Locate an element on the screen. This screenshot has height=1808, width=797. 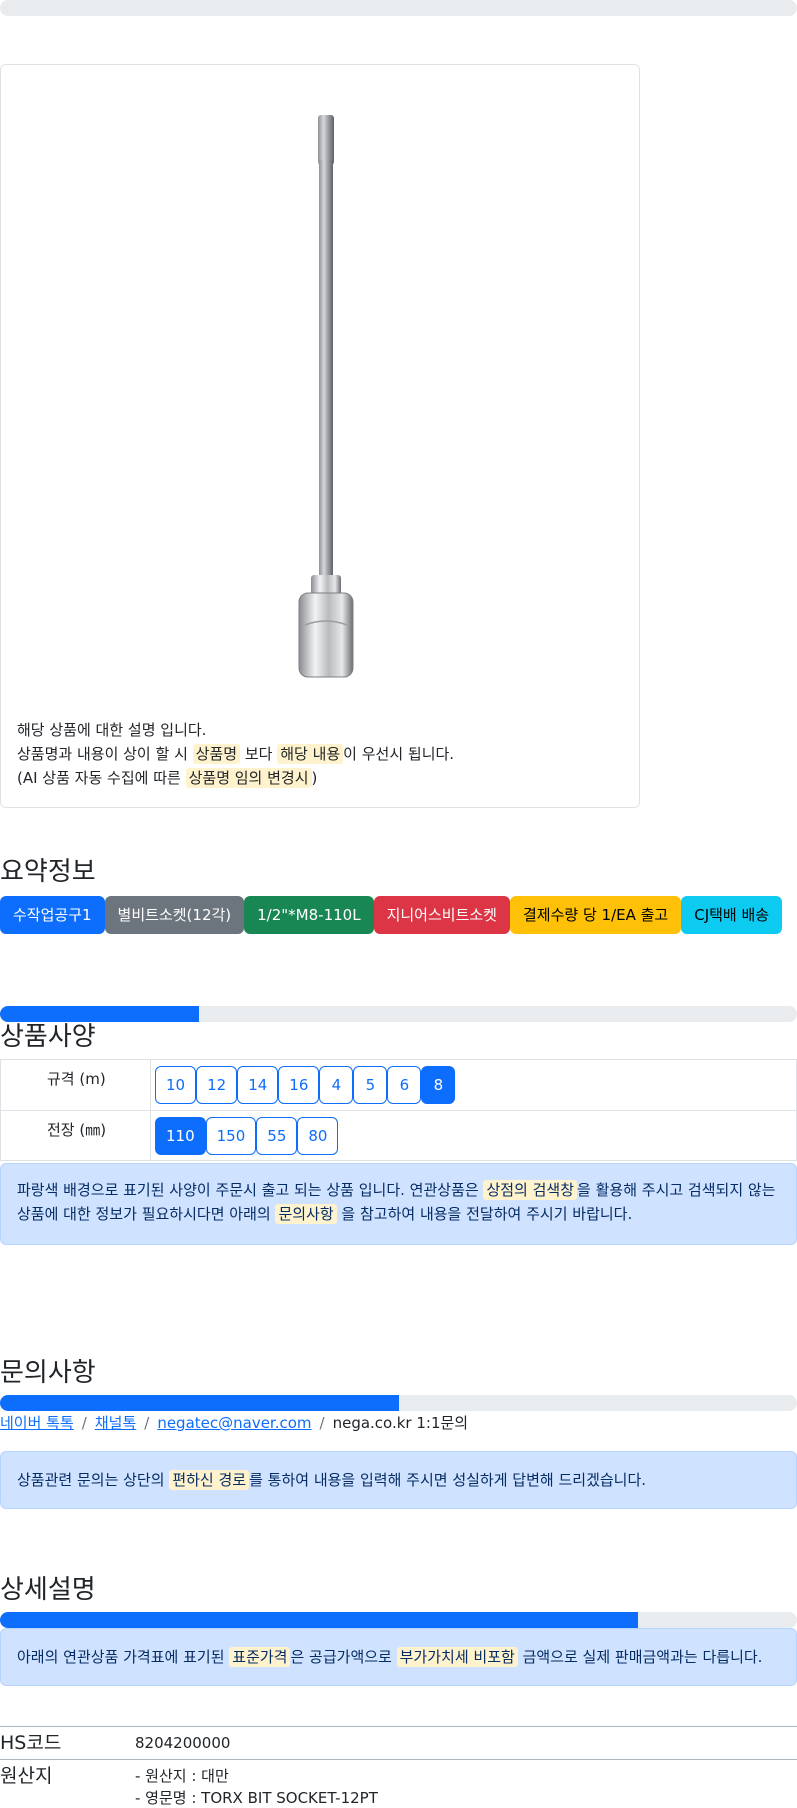
spec-option-button: 14 is located at coordinates (258, 1085).